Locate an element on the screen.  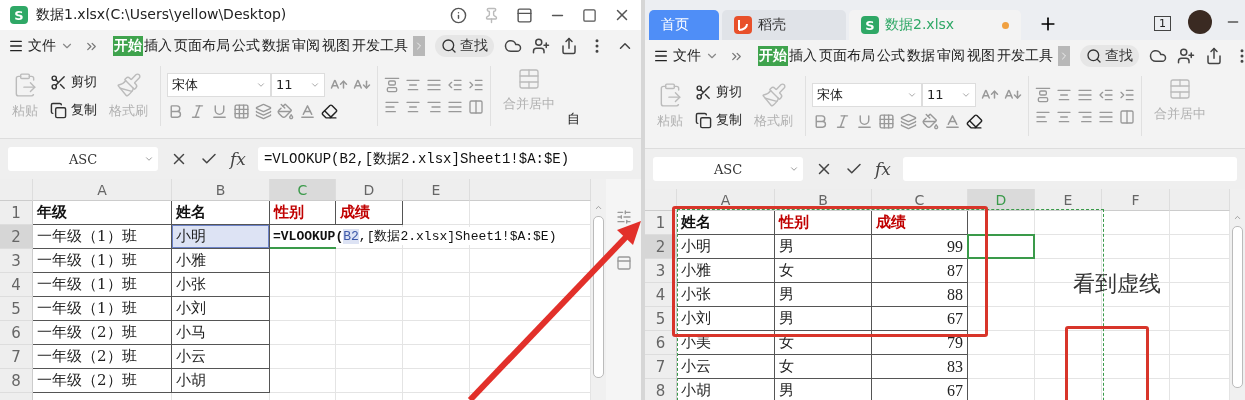
column-header: D is located at coordinates (369, 190).